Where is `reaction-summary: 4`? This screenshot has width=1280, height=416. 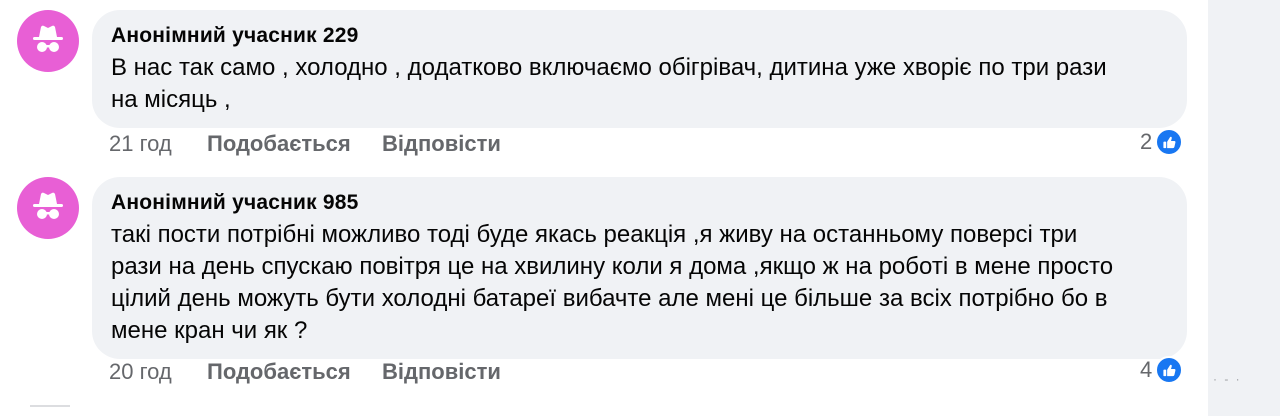
reaction-summary: 4 is located at coordinates (1162, 370).